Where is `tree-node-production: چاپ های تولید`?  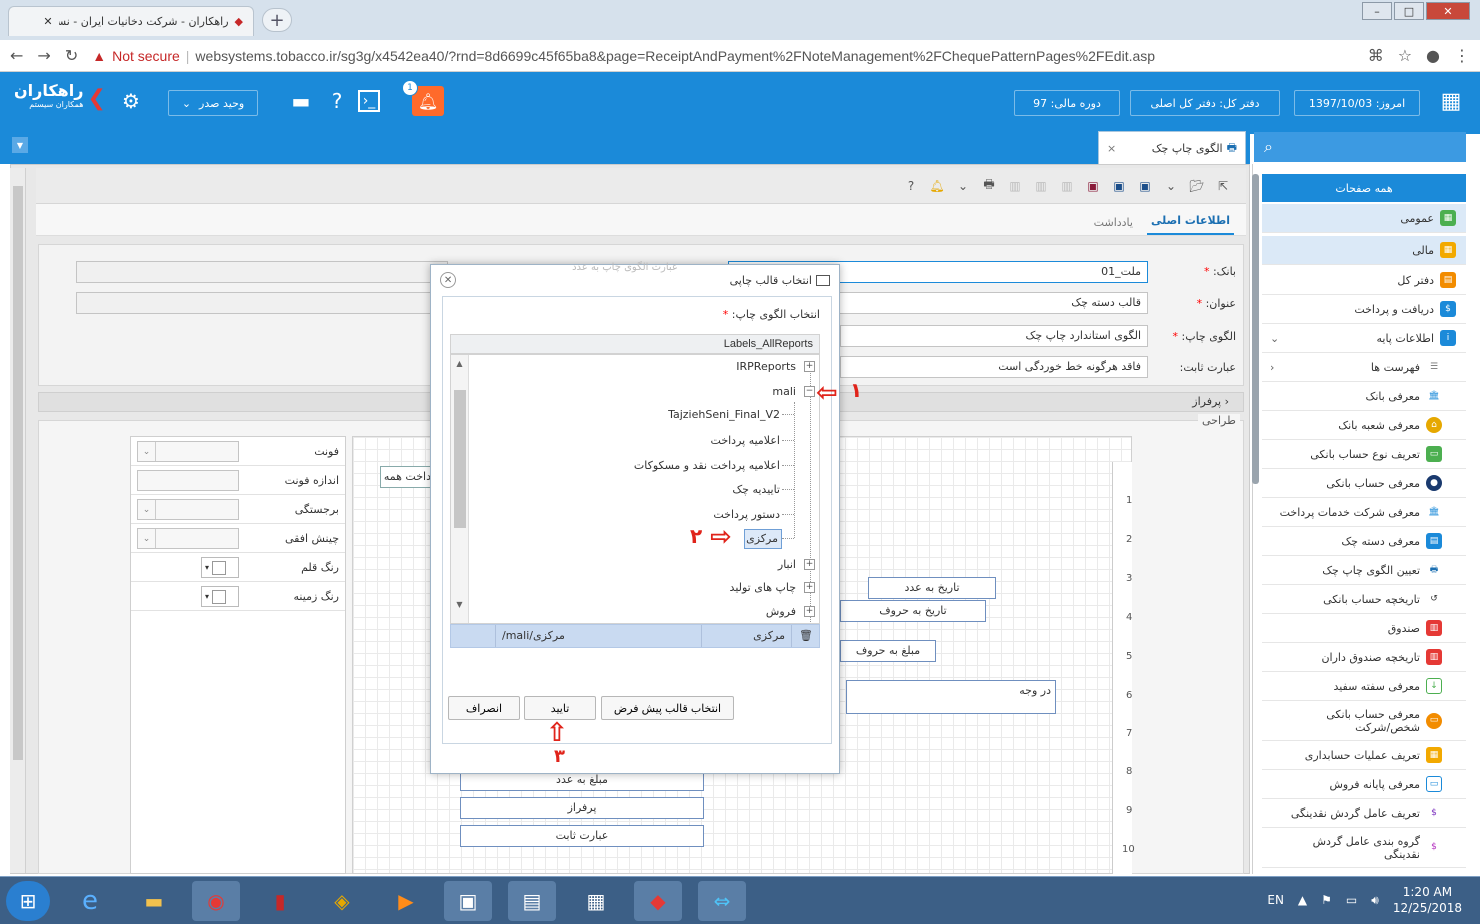 tree-node-production: چاپ های تولید is located at coordinates (728, 587).